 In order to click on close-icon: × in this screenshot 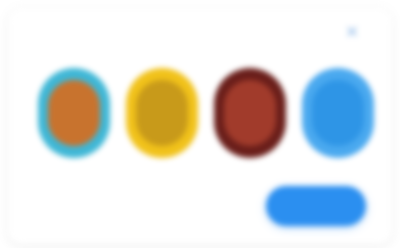, I will do `click(352, 32)`.